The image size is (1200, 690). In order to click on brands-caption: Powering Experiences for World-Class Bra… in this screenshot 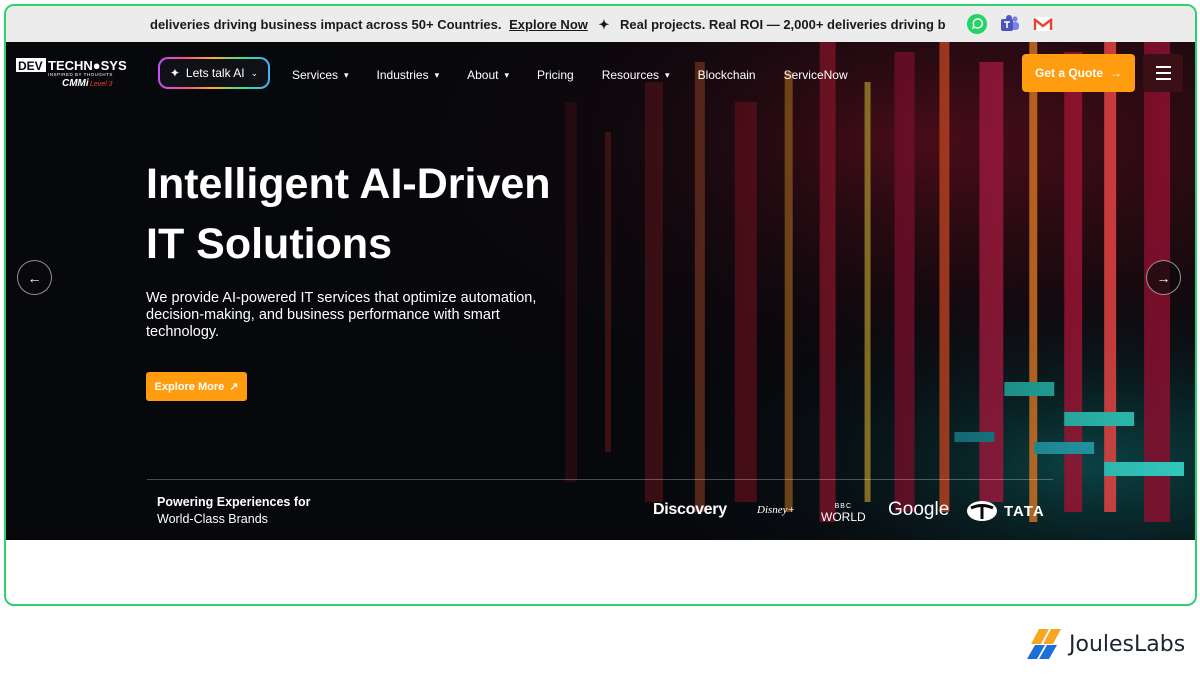, I will do `click(234, 511)`.